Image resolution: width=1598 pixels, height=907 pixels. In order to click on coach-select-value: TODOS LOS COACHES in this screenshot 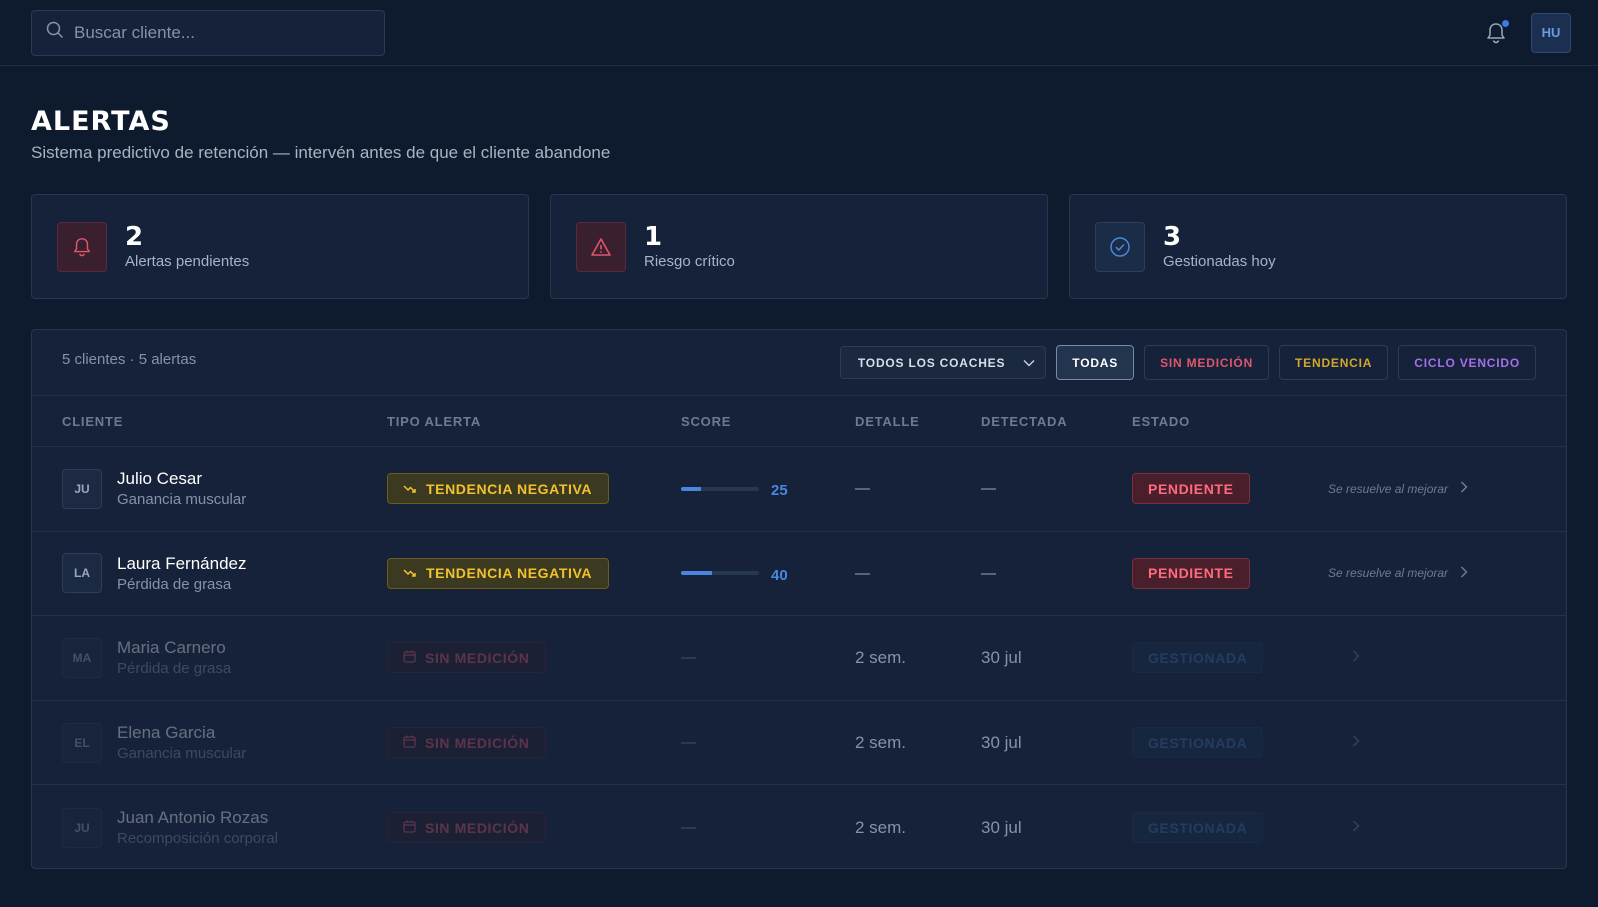, I will do `click(931, 362)`.